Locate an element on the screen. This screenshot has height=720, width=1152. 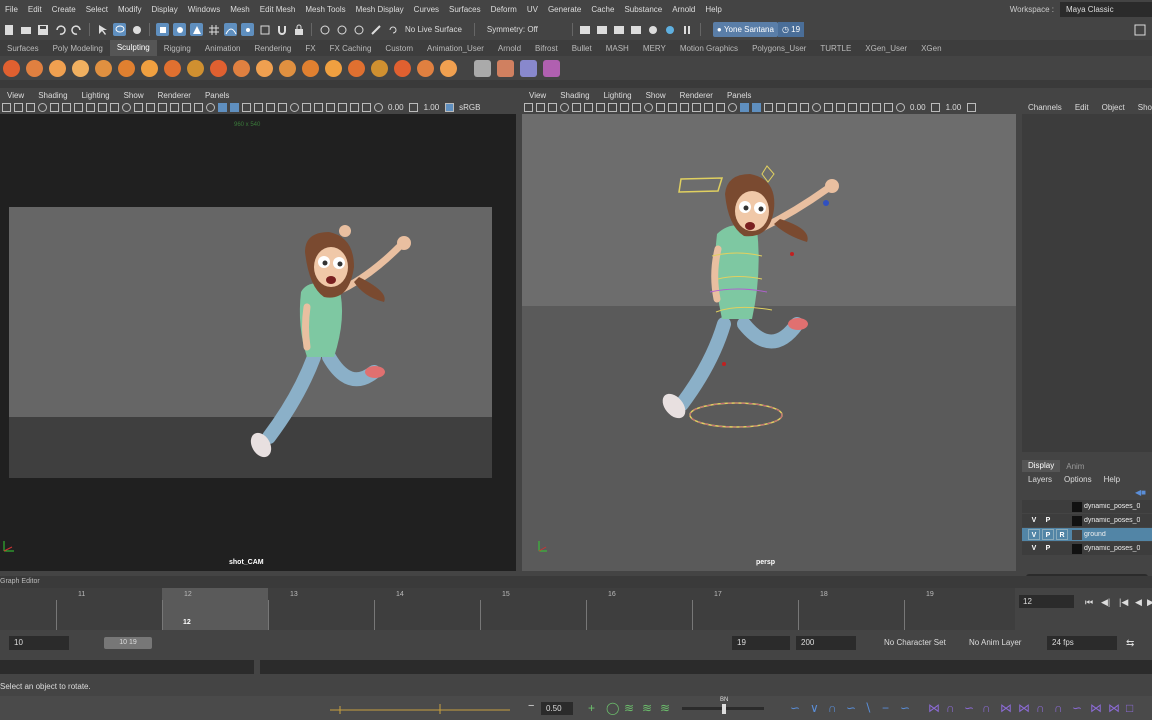
exposure-field: 0.00 is located at coordinates (918, 107).